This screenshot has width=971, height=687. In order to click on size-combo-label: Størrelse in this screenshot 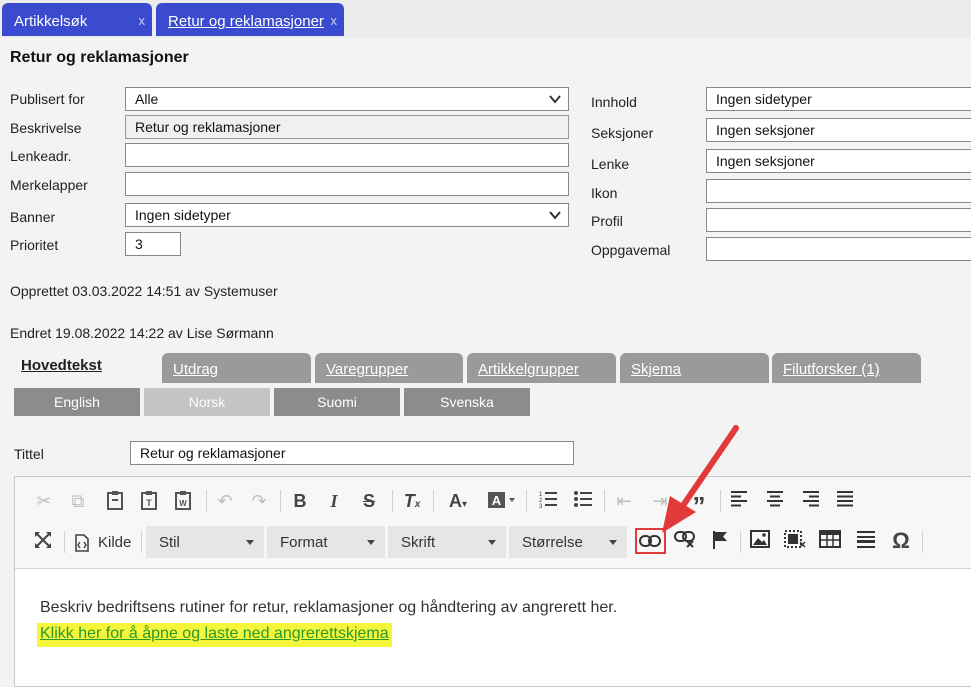, I will do `click(552, 542)`.